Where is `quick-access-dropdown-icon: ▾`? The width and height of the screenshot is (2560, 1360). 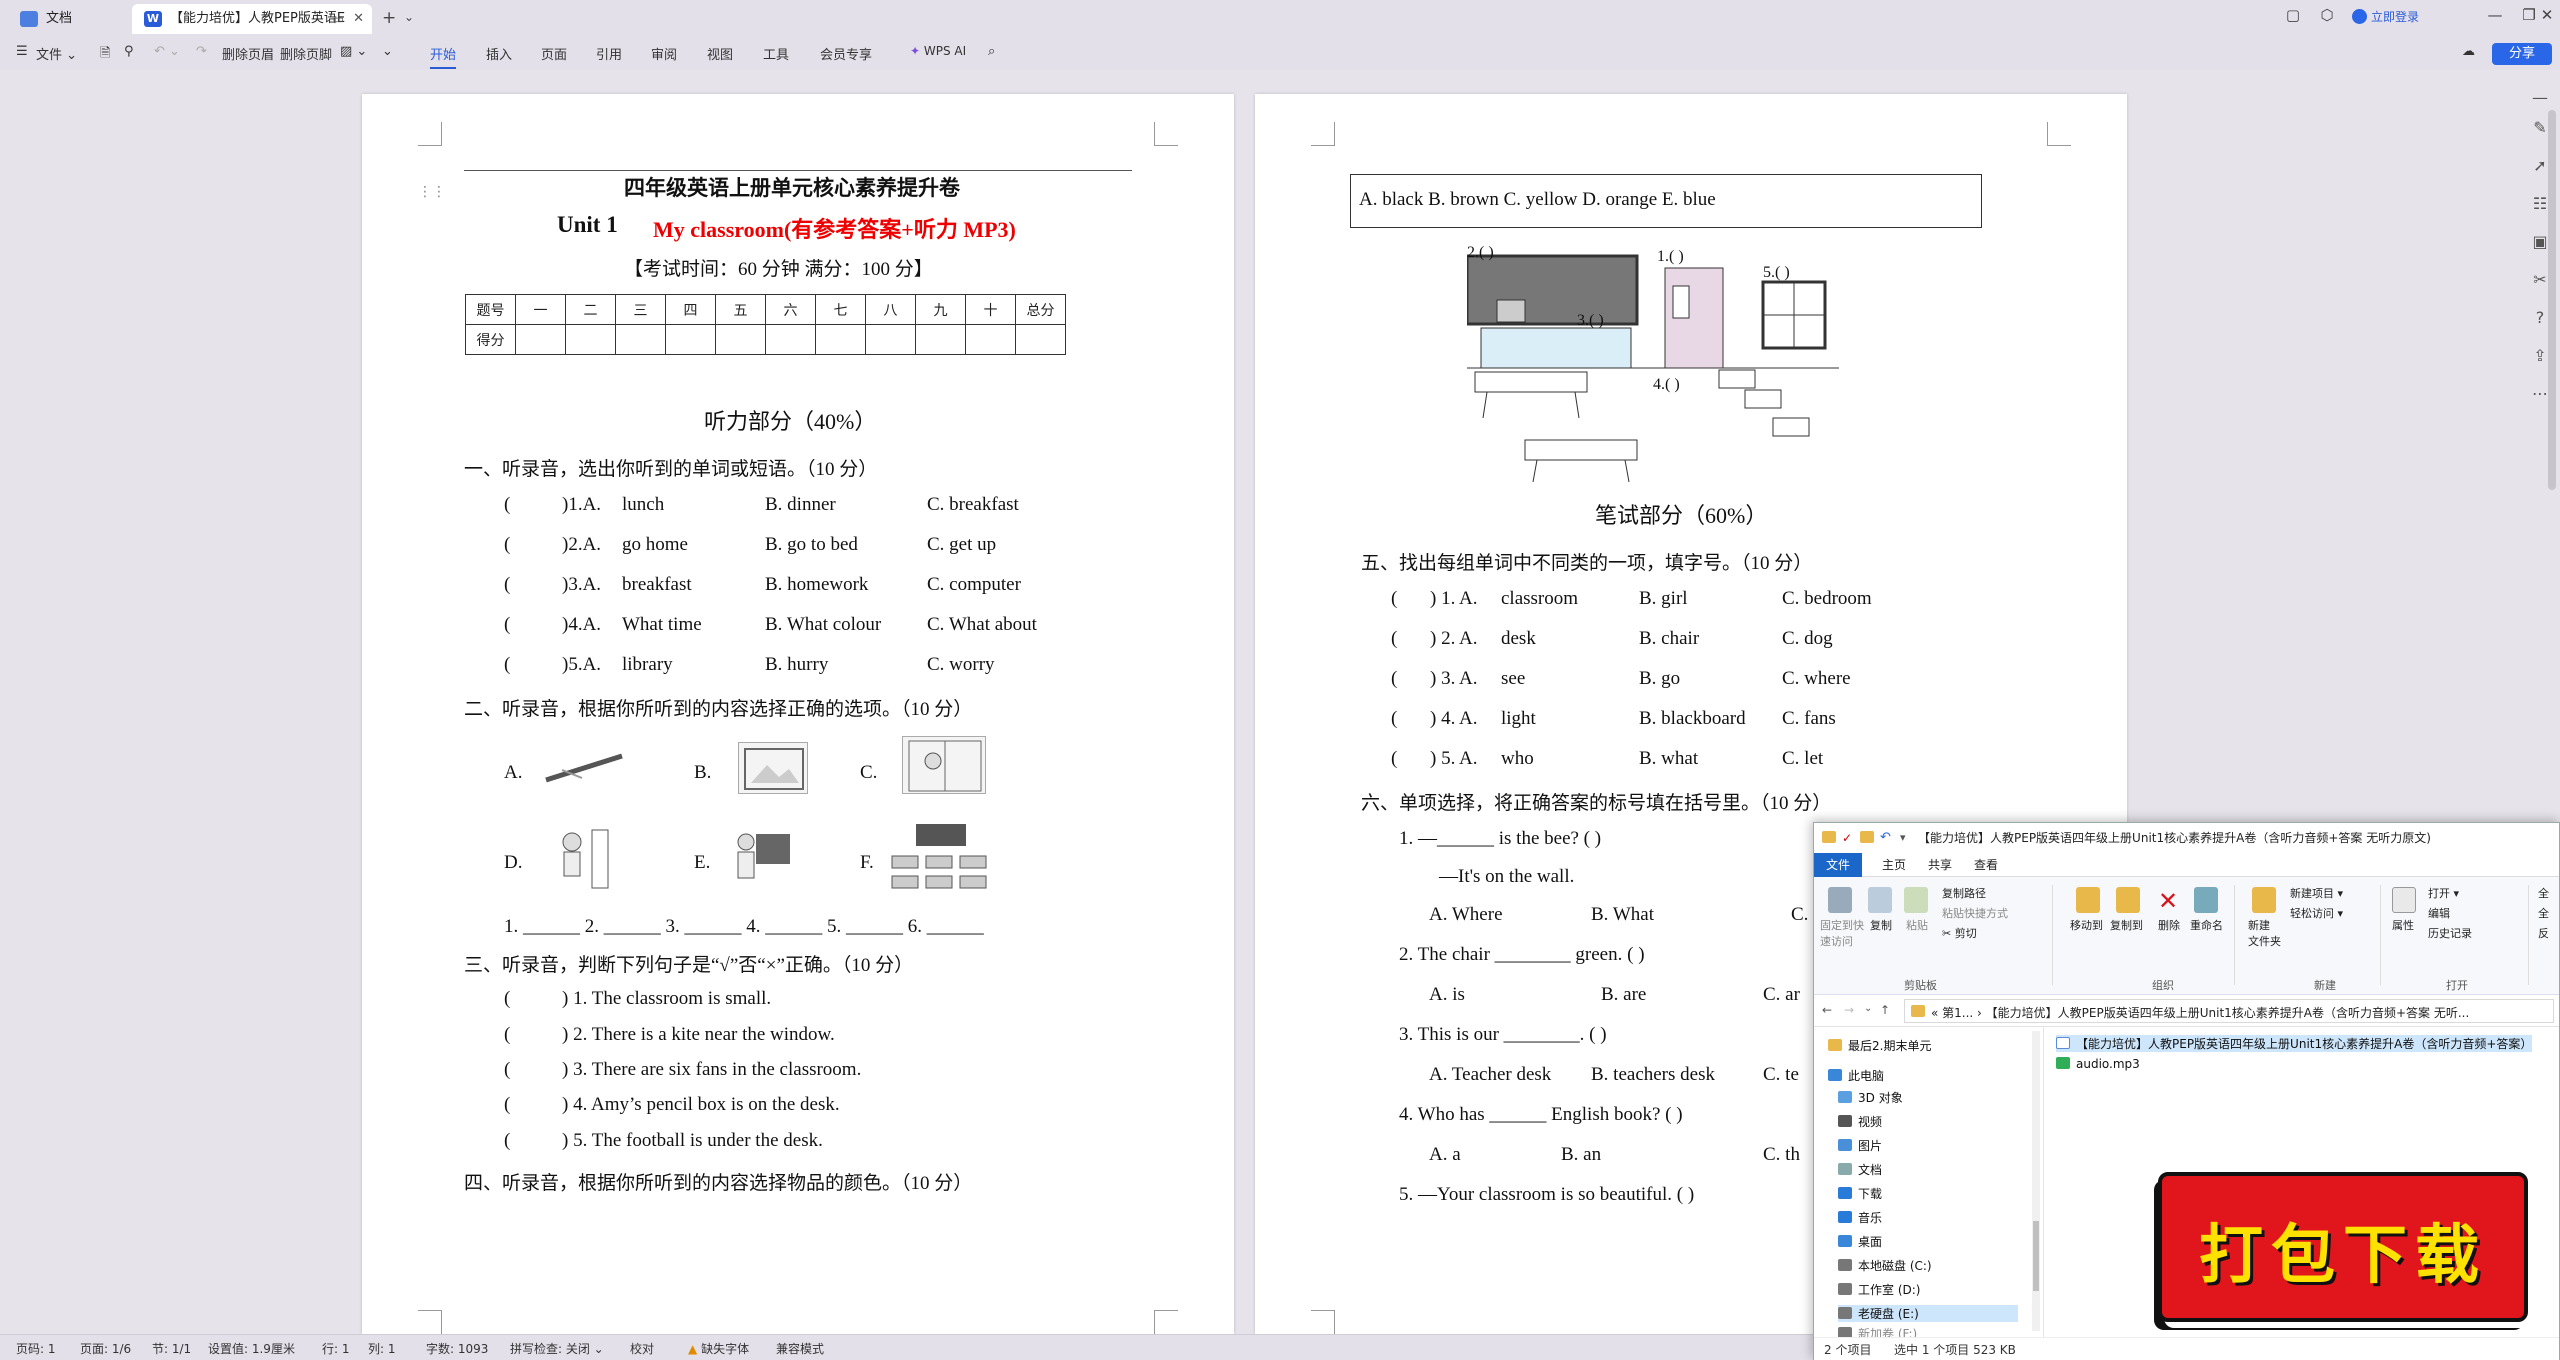 quick-access-dropdown-icon: ▾ is located at coordinates (1903, 838).